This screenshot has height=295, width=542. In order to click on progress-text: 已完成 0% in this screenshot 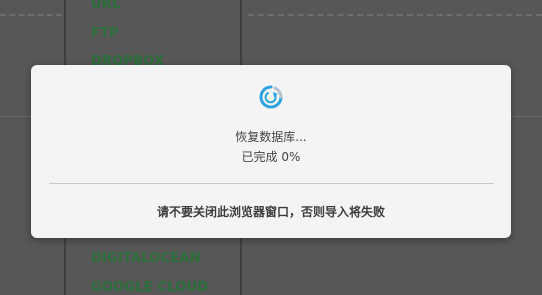, I will do `click(271, 156)`.